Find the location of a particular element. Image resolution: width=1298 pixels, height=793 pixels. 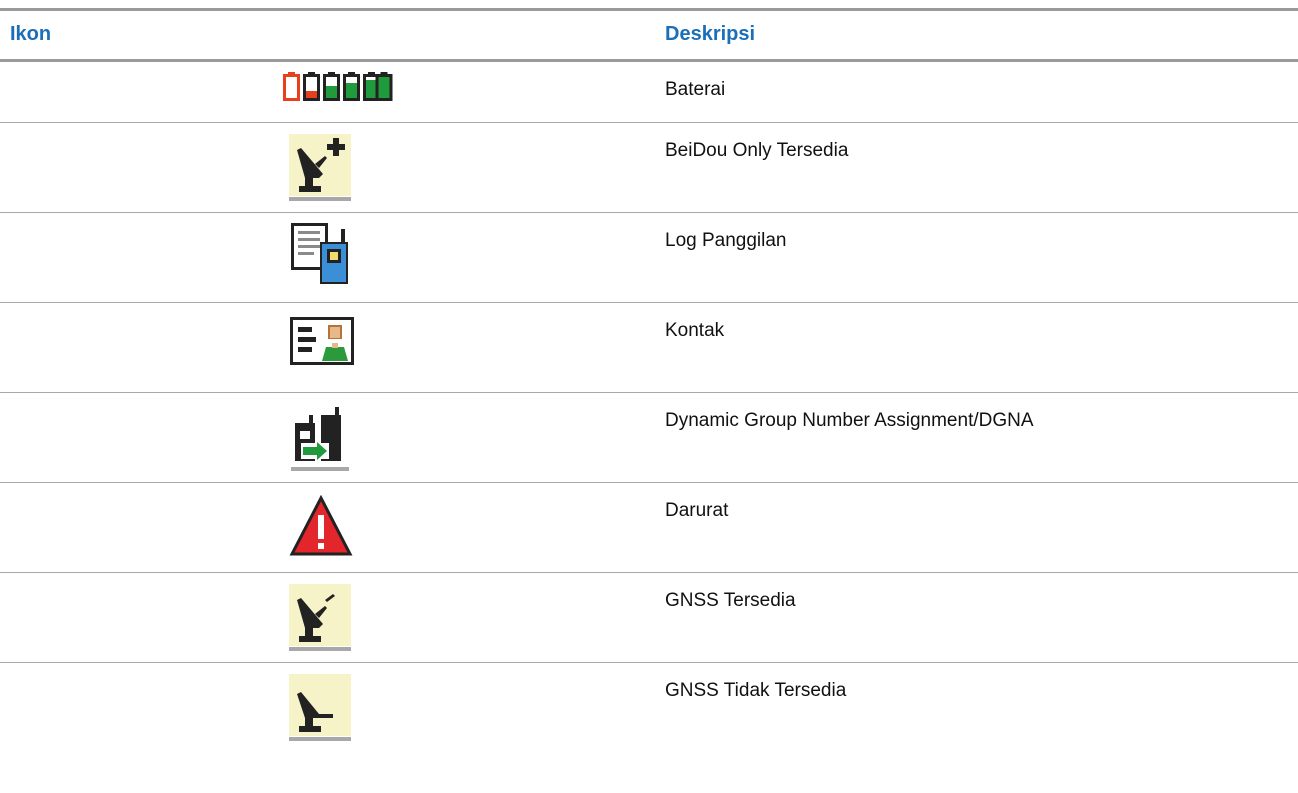

table-row: Baterai is located at coordinates (649, 92).